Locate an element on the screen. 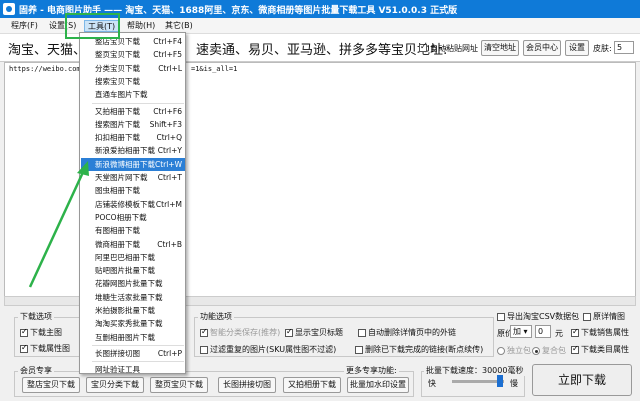  member-youpai-button: 又拍相册下载 is located at coordinates (312, 385).